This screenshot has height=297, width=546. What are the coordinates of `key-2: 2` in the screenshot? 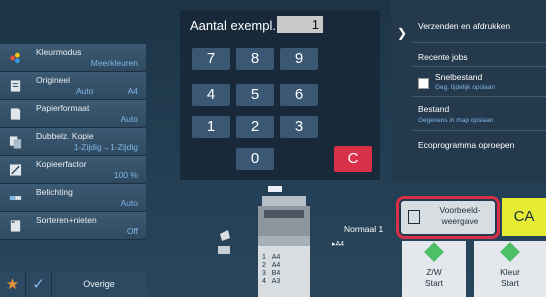 It's located at (255, 127).